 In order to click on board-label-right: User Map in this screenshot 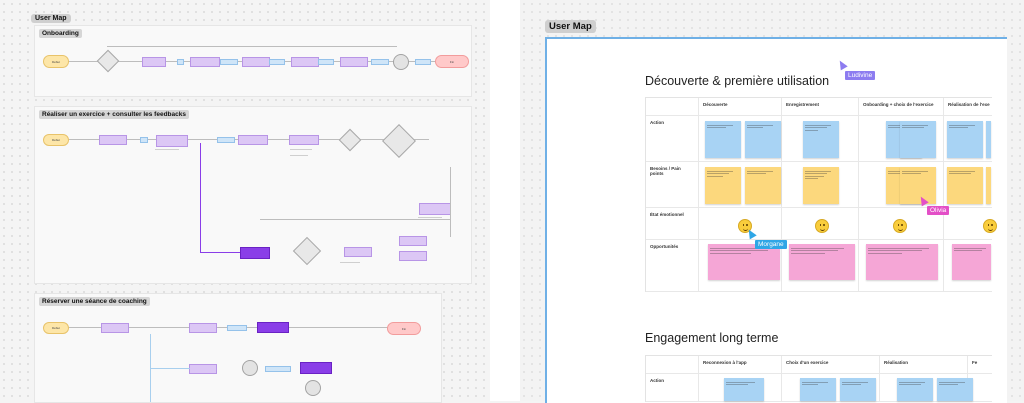, I will do `click(570, 26)`.